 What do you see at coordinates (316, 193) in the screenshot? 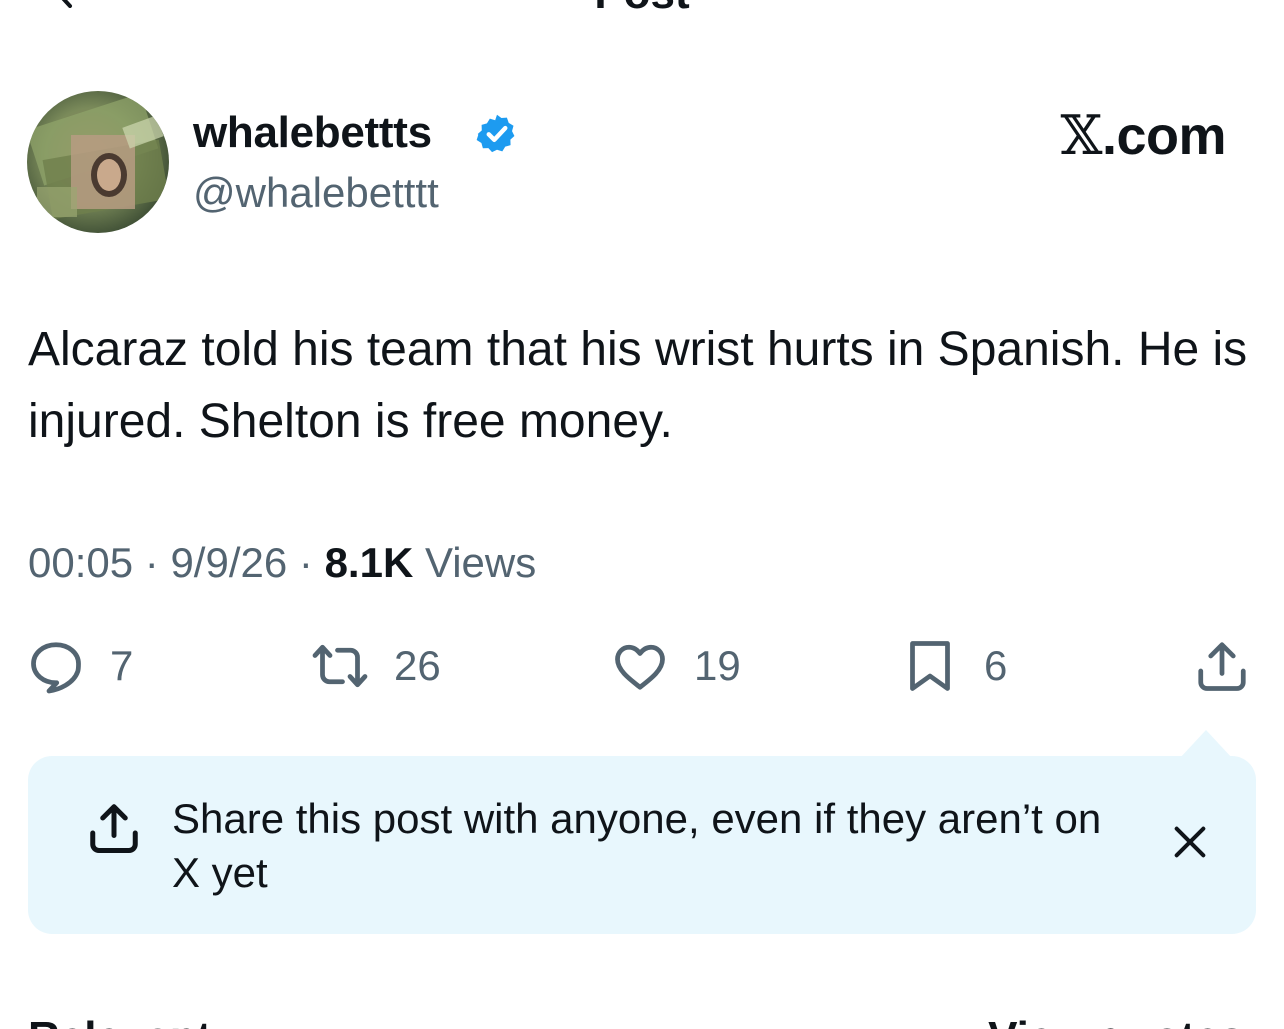
I see `author-handle: @whalebetttt` at bounding box center [316, 193].